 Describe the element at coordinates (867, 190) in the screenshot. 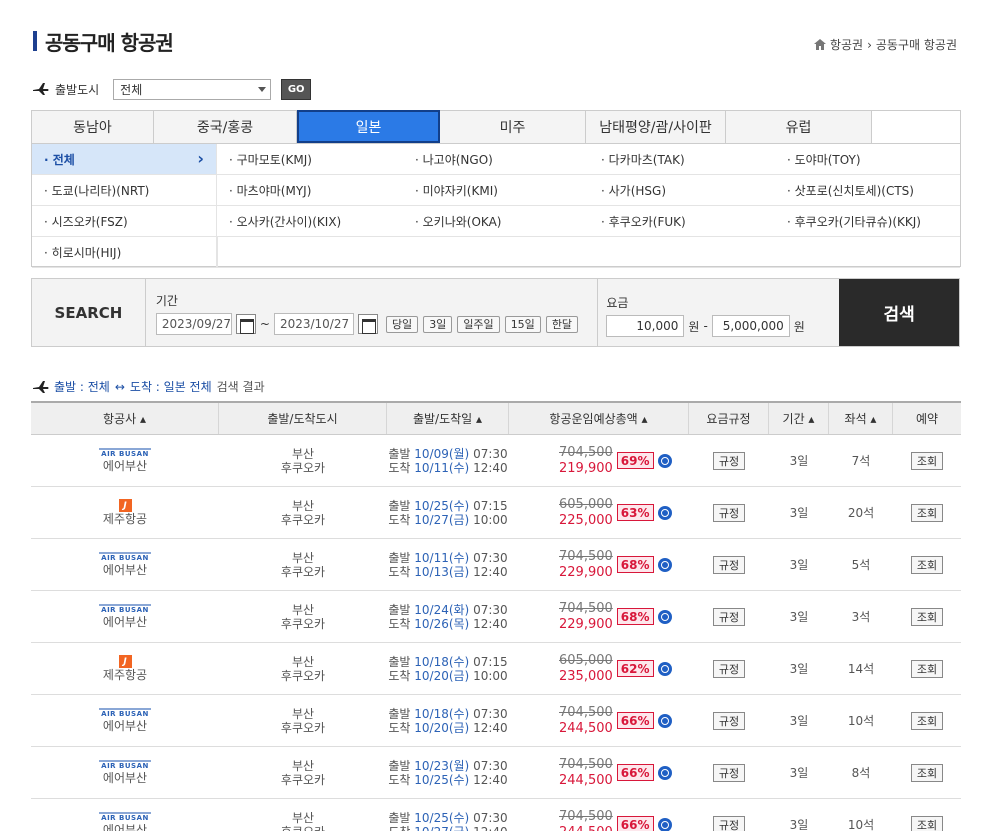

I see `city-item: · 삿포로(신치토세)(CTS)` at that location.